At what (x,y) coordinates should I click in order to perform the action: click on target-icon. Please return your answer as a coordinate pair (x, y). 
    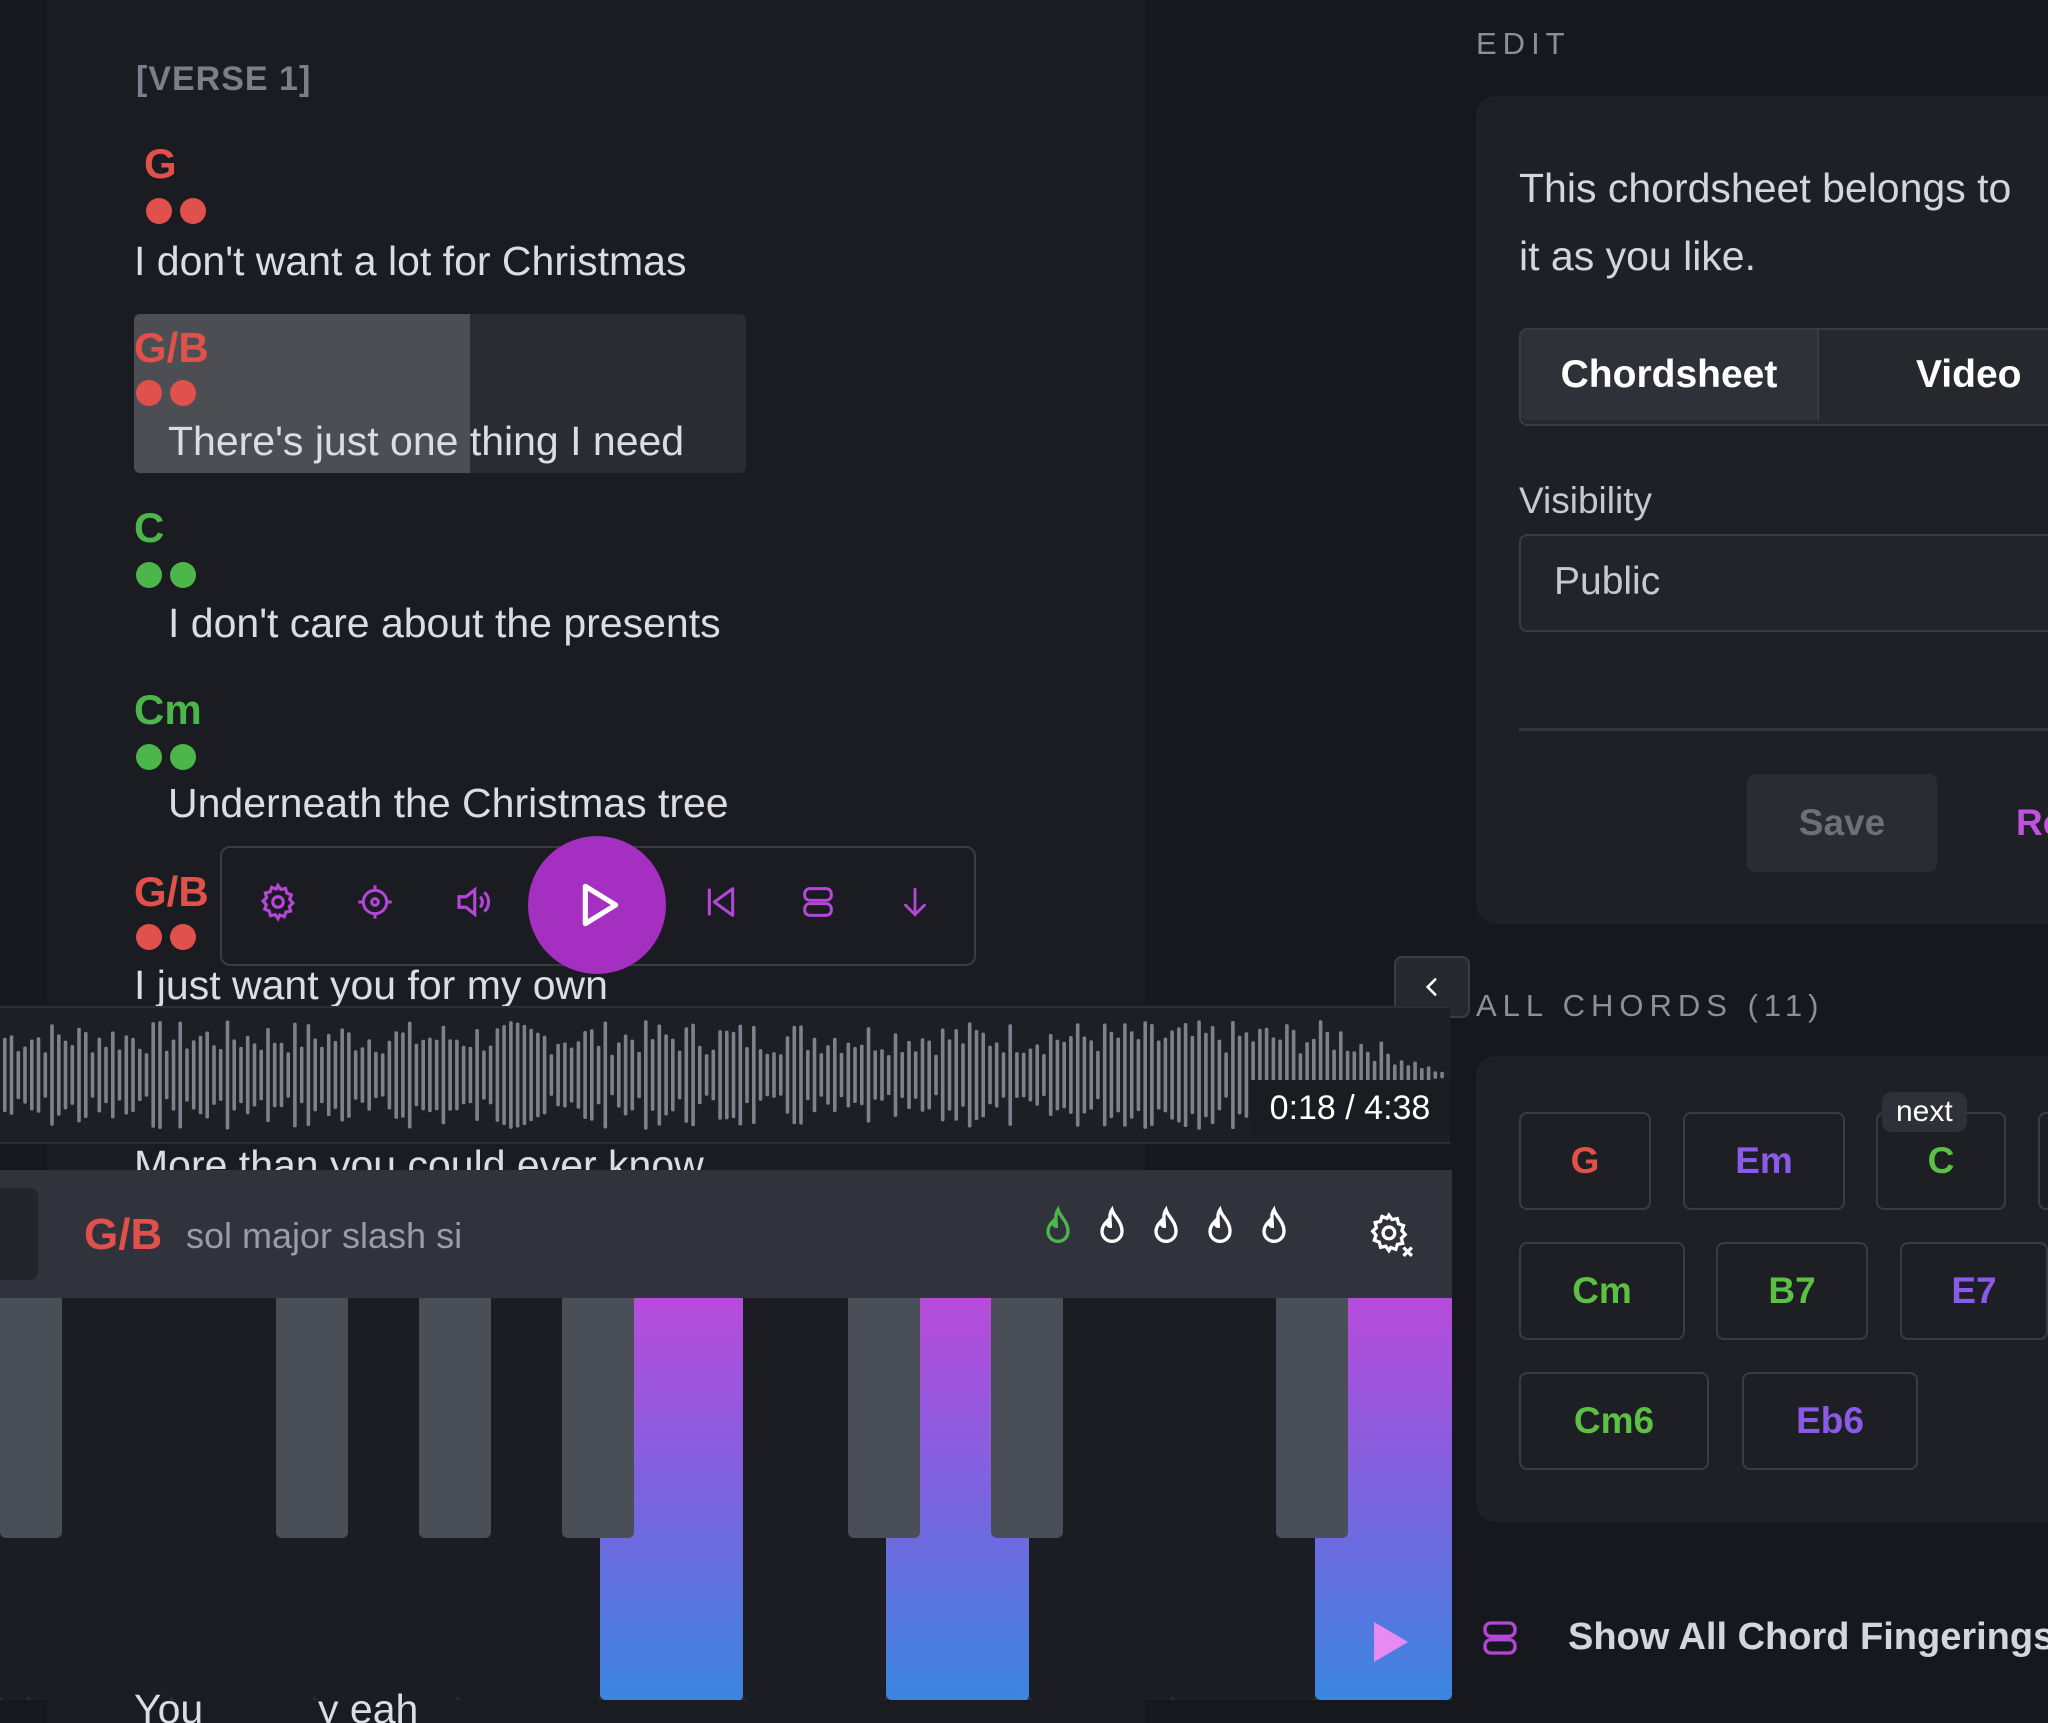
    Looking at the image, I should click on (375, 902).